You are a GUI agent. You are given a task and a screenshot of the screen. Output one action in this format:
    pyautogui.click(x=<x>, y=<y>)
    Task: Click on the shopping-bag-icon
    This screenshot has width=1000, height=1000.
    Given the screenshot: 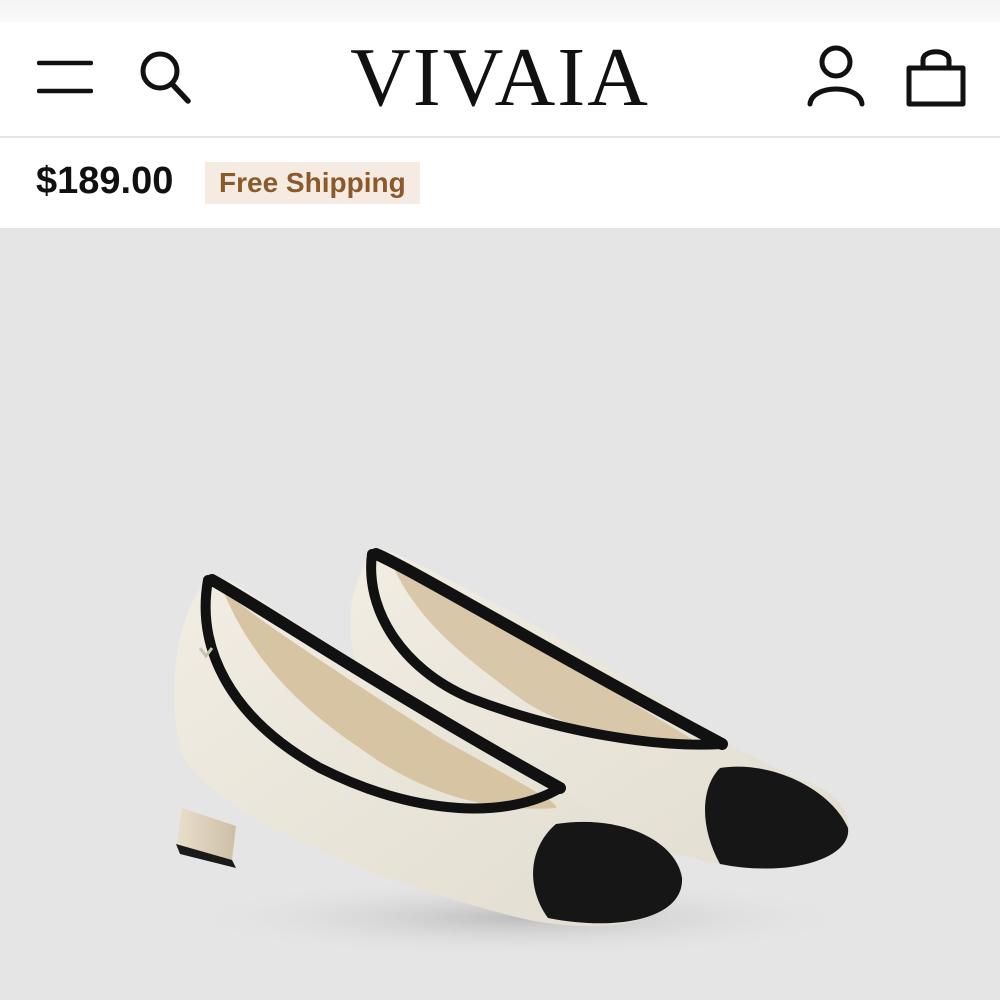 What is the action you would take?
    pyautogui.click(x=936, y=78)
    